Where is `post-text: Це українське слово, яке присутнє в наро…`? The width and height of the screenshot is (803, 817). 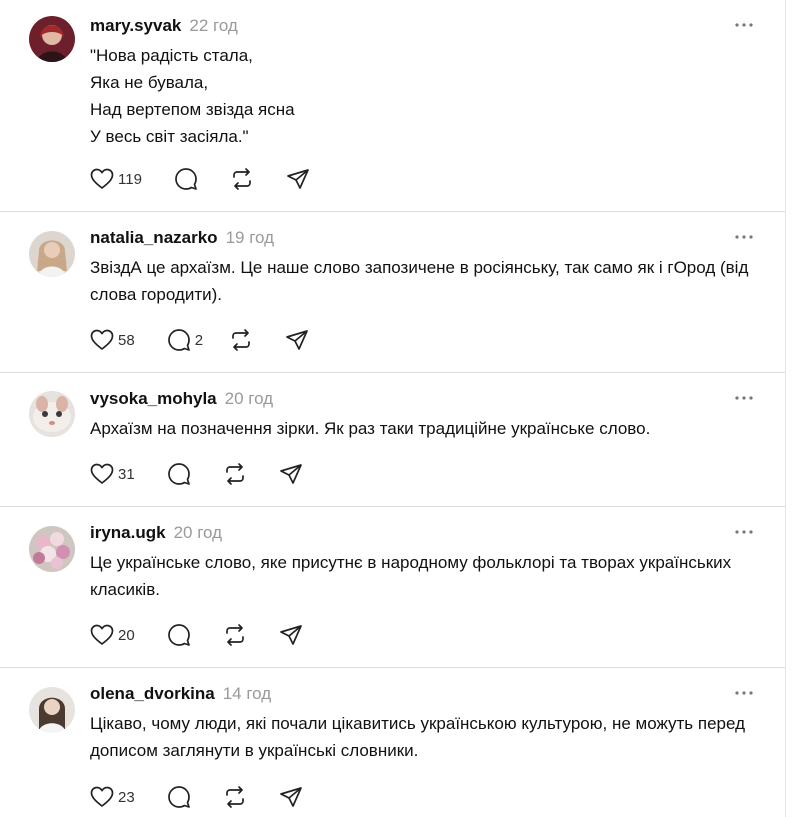 post-text: Це українське слово, яке присутнє в наро… is located at coordinates (411, 576).